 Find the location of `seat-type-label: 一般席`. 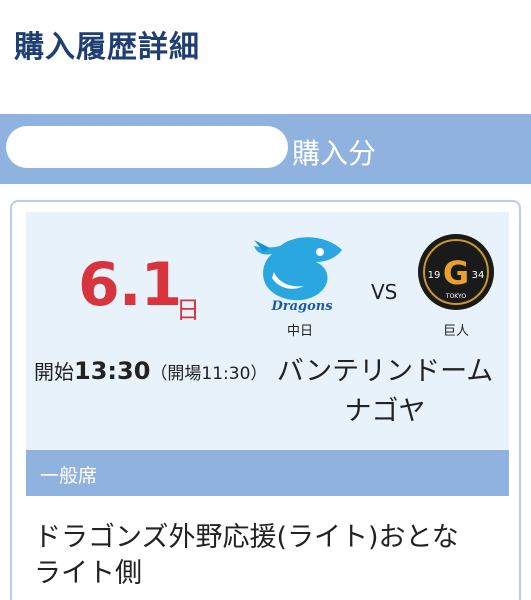

seat-type-label: 一般席 is located at coordinates (69, 476).